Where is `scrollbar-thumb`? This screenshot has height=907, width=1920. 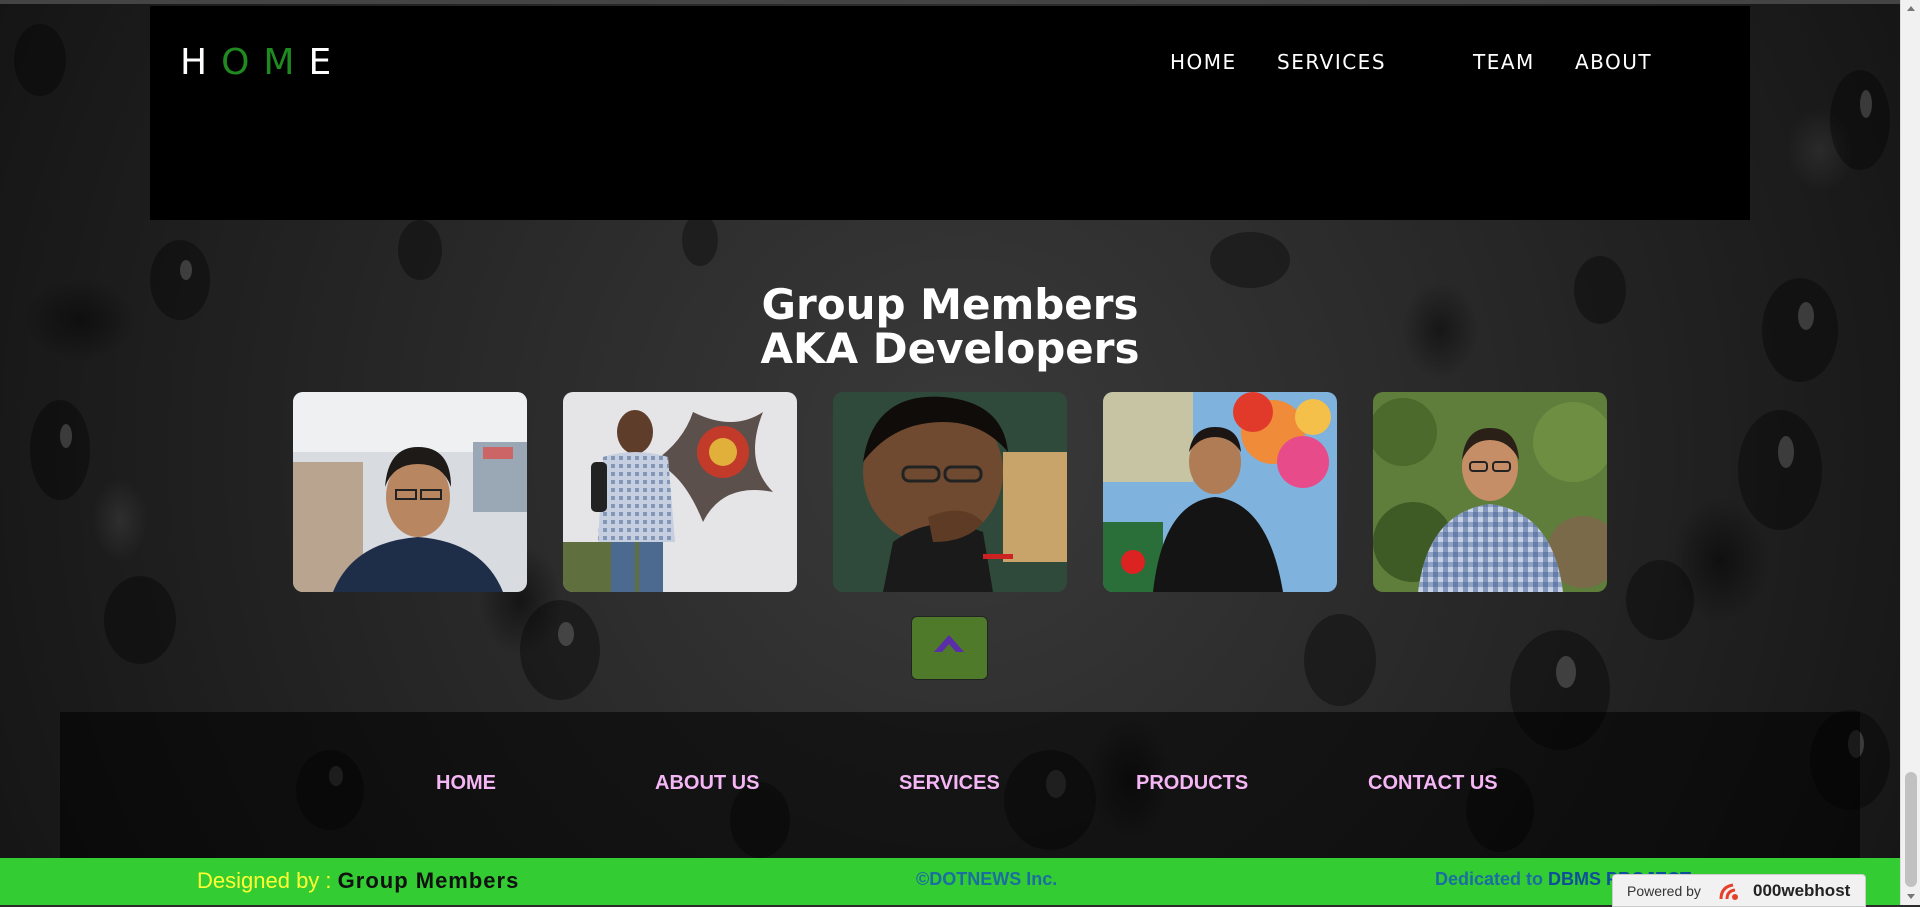
scrollbar-thumb is located at coordinates (1911, 829).